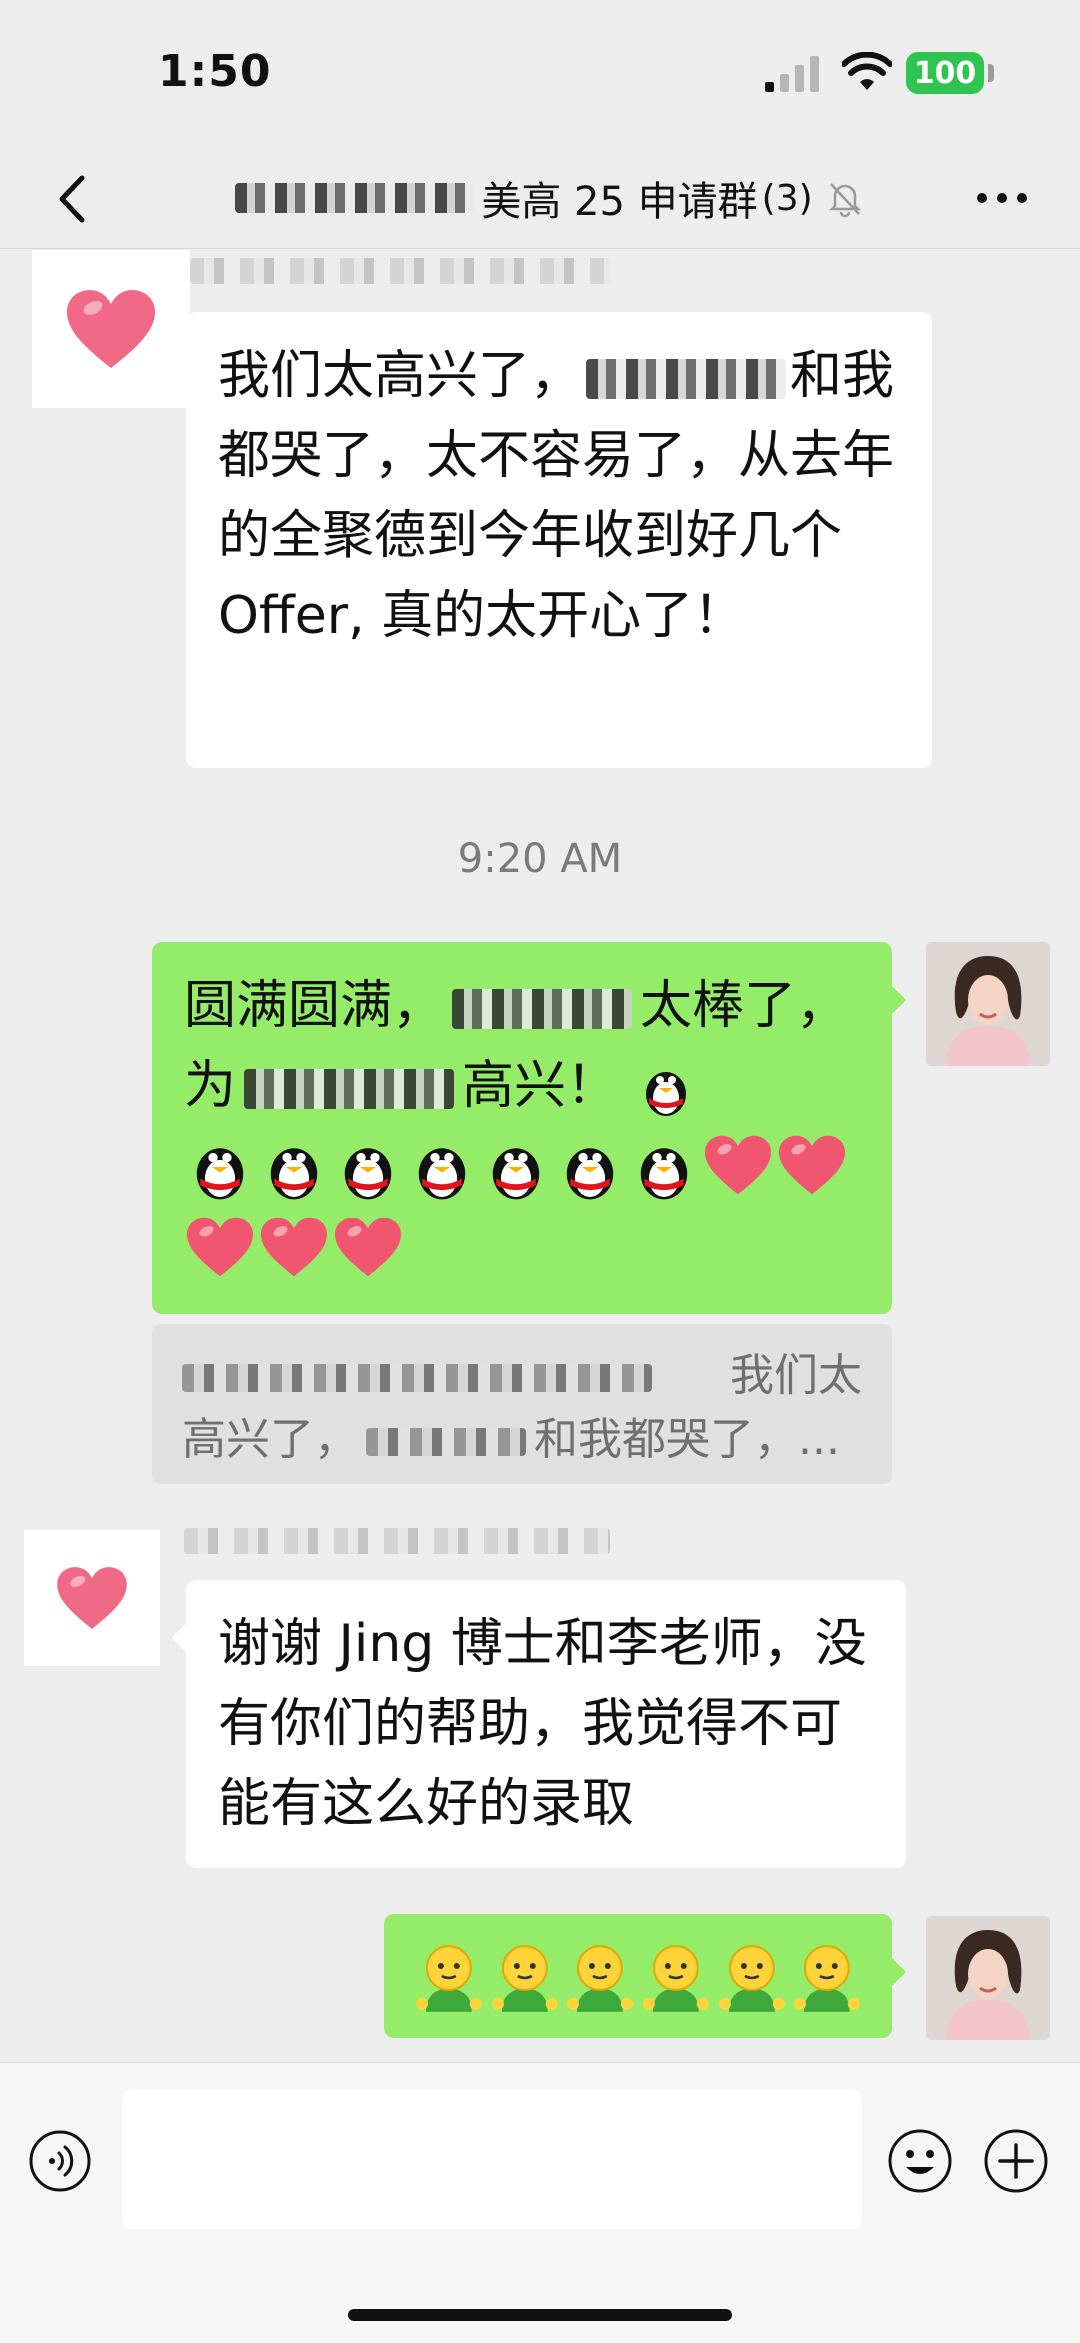 The width and height of the screenshot is (1080, 2343). I want to click on battery-tip, so click(991, 73).